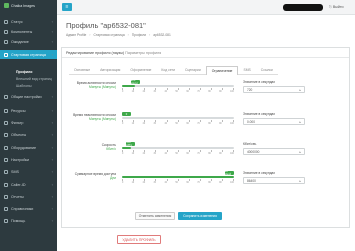 Image resolution: width=355 pixels, height=251 pixels. I want to click on tab-3: Код сети, so click(168, 70).